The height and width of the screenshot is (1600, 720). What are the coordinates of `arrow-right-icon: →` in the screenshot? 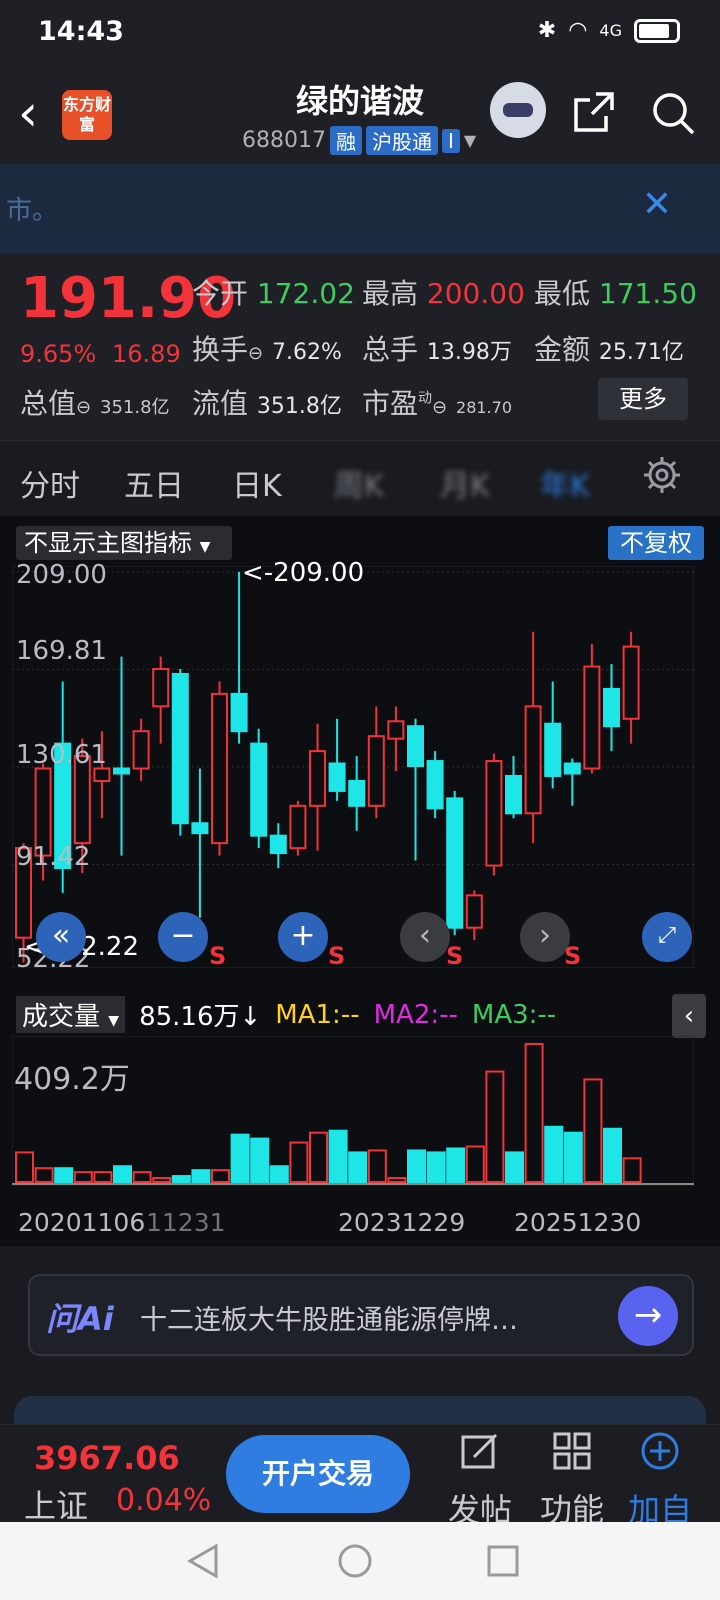 It's located at (648, 1316).